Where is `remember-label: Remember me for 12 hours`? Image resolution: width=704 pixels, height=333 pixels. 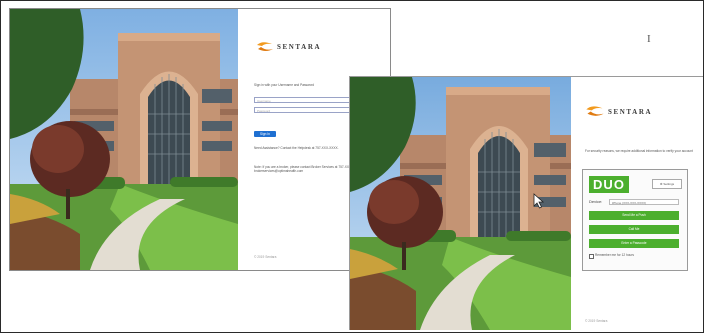
remember-label: Remember me for 12 hours is located at coordinates (614, 255).